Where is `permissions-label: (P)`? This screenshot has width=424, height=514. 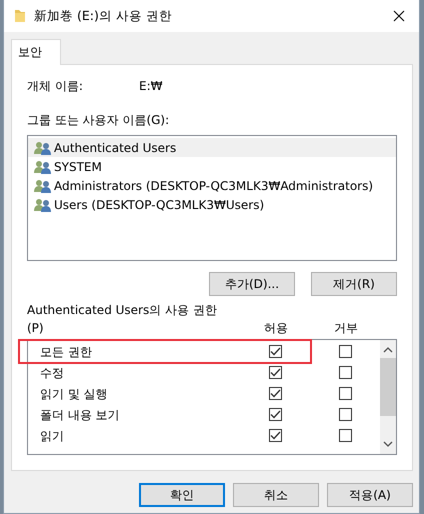
permissions-label: (P) is located at coordinates (35, 328).